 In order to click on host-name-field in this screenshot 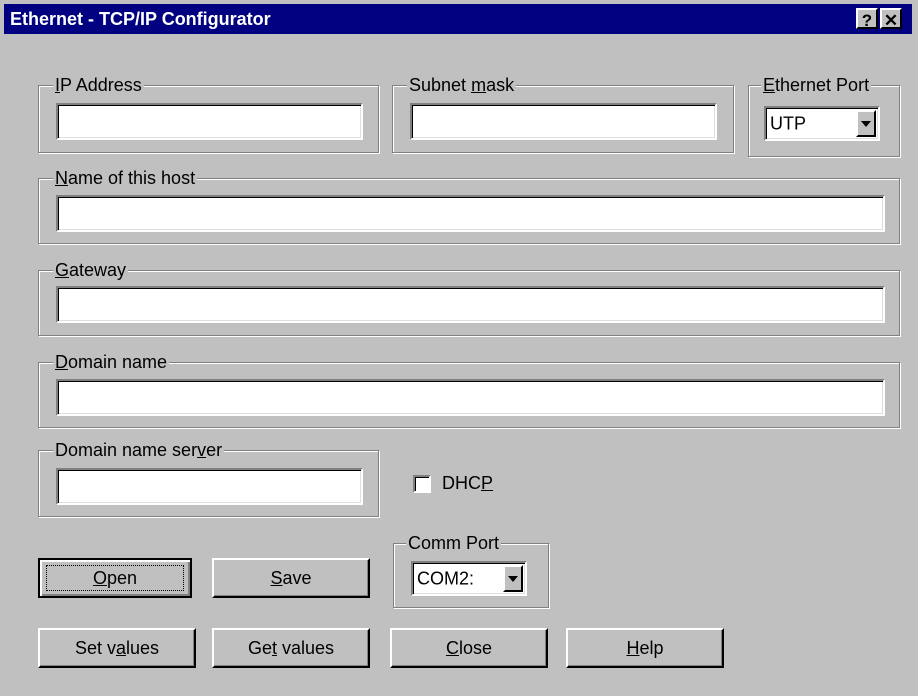, I will do `click(470, 213)`.